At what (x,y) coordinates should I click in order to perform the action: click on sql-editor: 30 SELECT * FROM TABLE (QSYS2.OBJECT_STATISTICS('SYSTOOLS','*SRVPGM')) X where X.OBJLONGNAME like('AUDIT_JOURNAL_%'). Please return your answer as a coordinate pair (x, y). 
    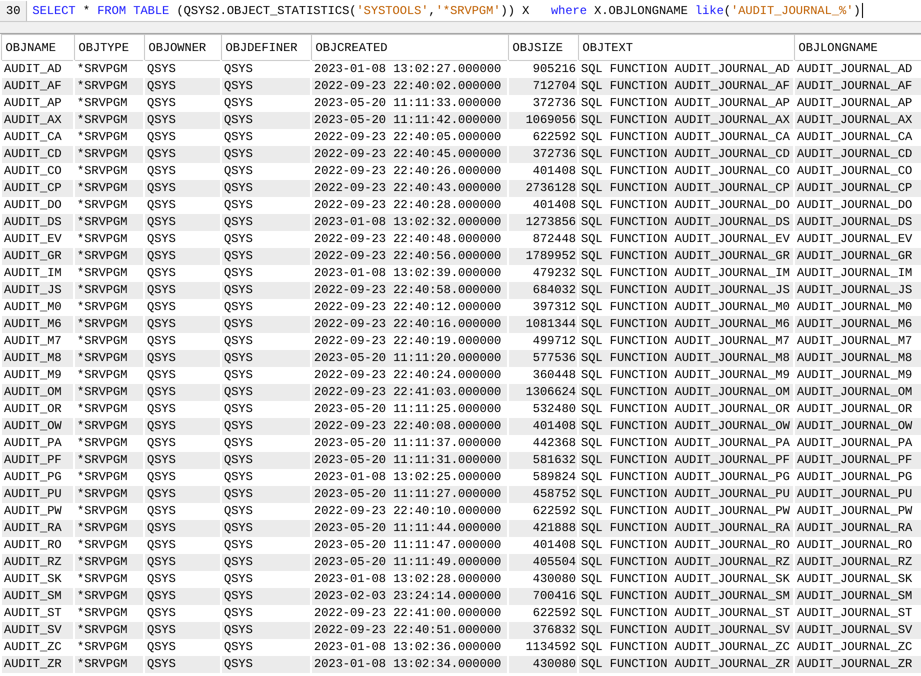
    Looking at the image, I should click on (460, 11).